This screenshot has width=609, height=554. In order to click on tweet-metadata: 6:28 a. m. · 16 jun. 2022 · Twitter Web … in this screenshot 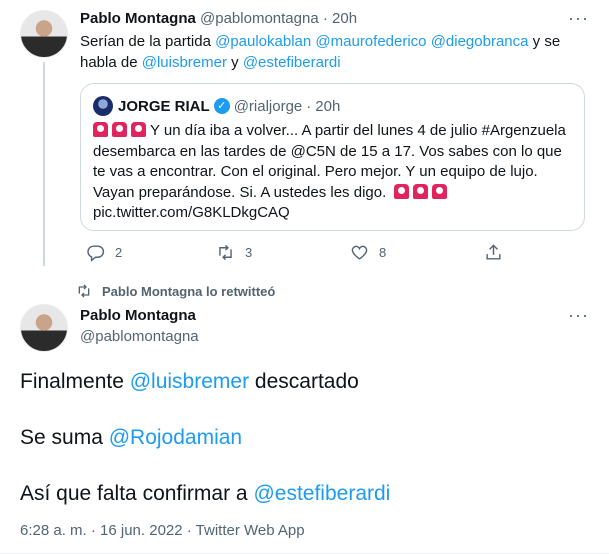, I will do `click(162, 530)`.